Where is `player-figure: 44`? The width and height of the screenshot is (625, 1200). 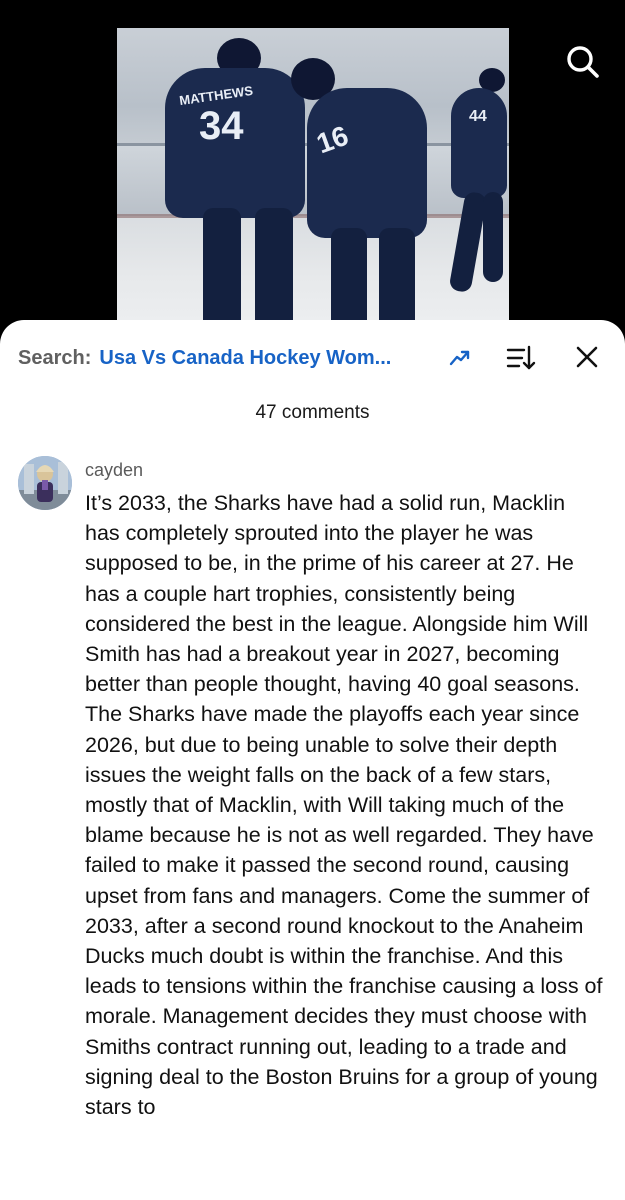 player-figure: 44 is located at coordinates (472, 183).